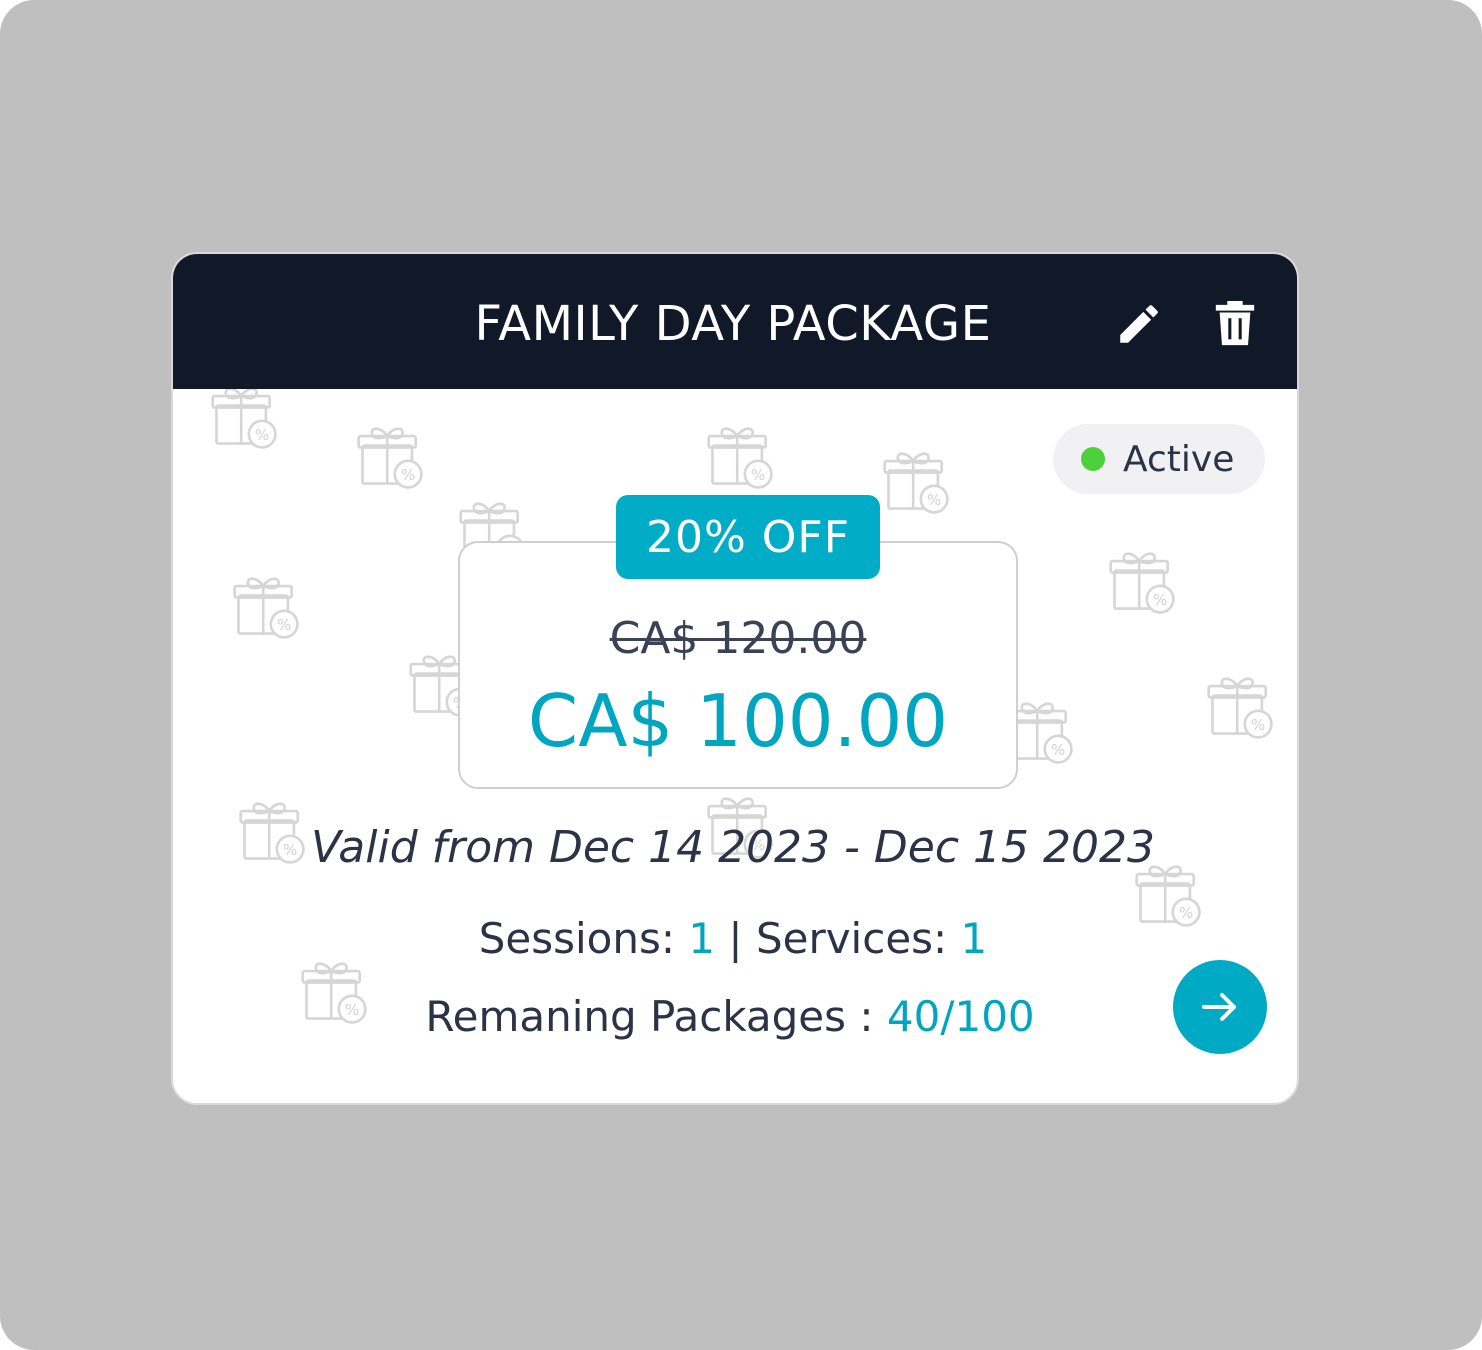 The image size is (1482, 1350). I want to click on services-value: 1, so click(974, 938).